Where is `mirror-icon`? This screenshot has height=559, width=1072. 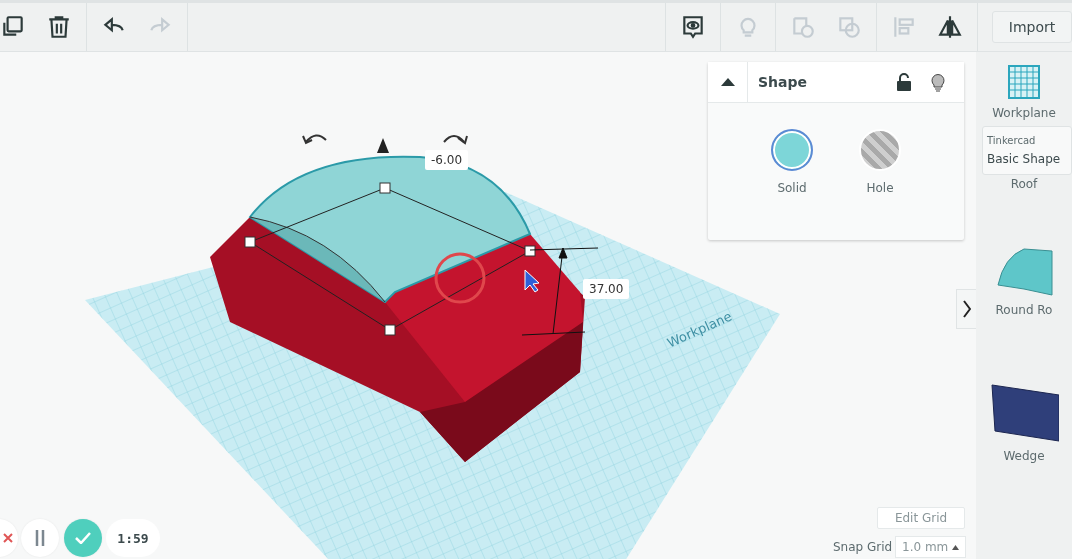
mirror-icon is located at coordinates (950, 27).